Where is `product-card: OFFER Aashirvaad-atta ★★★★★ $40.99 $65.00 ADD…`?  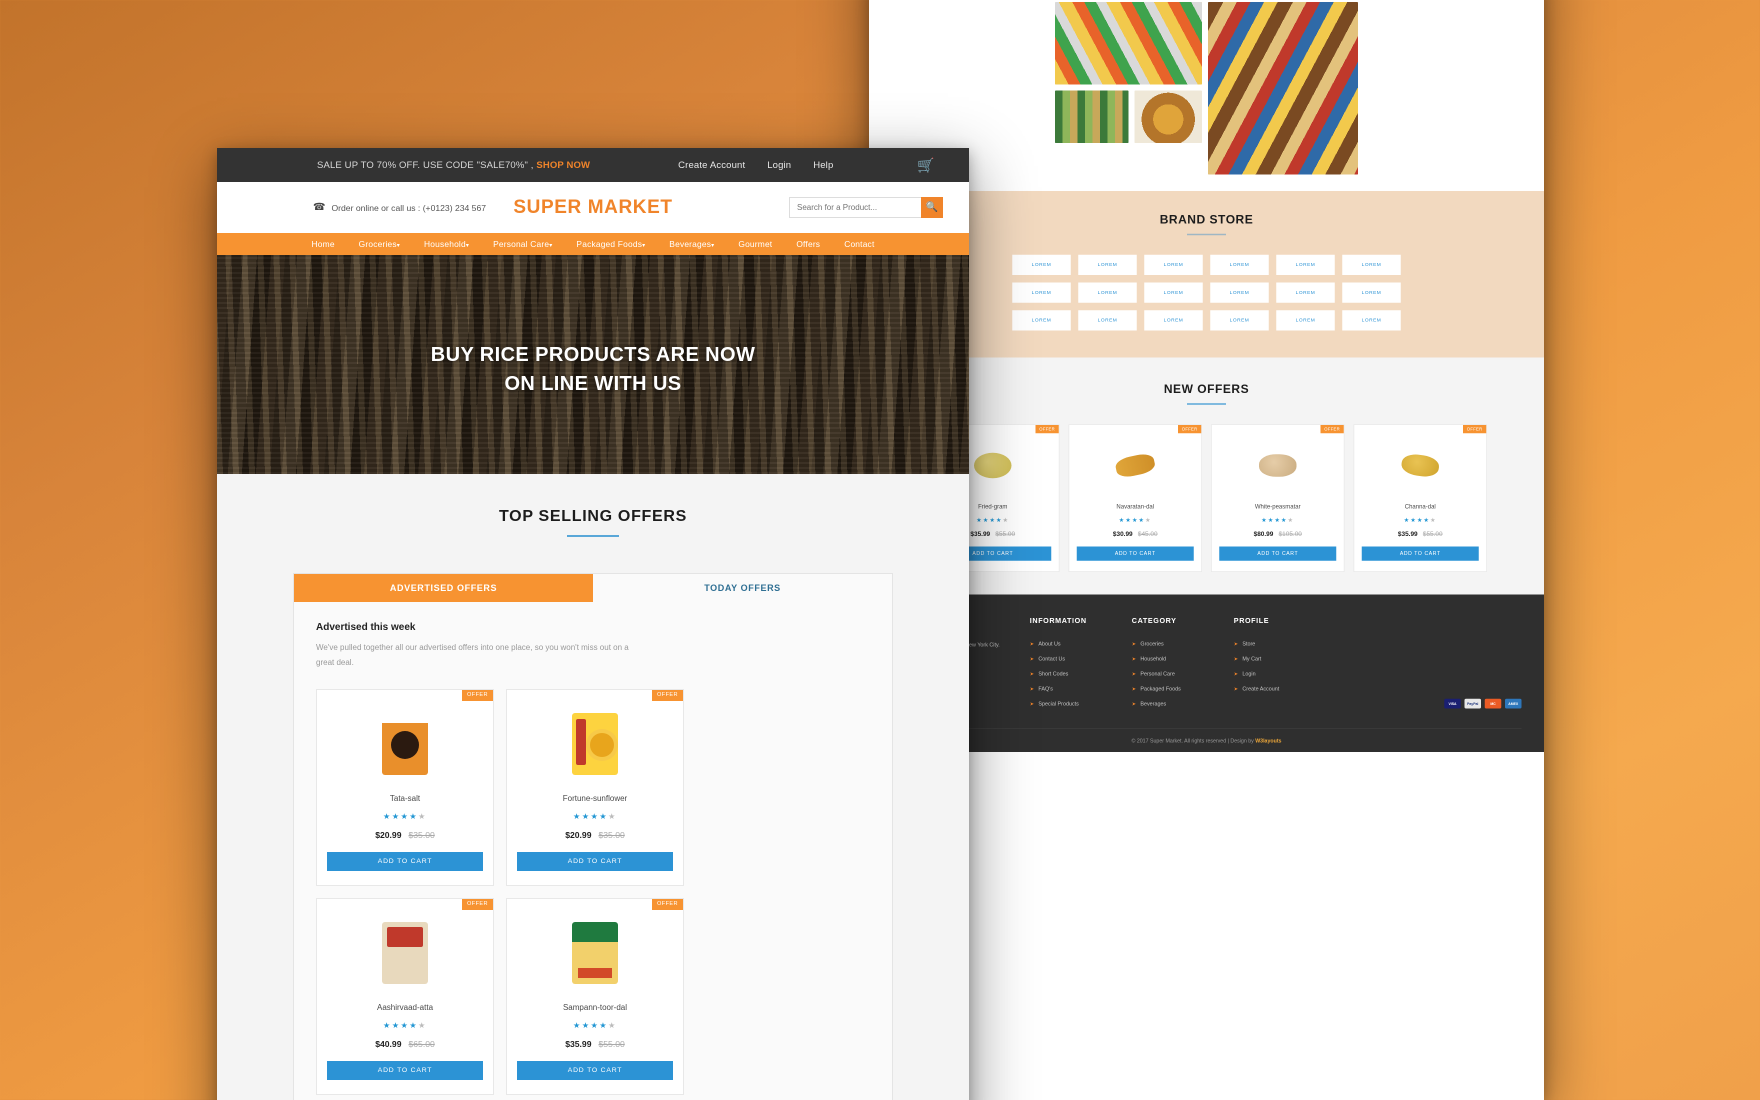 product-card: OFFER Aashirvaad-atta ★★★★★ $40.99 $65.00 ADD… is located at coordinates (405, 996).